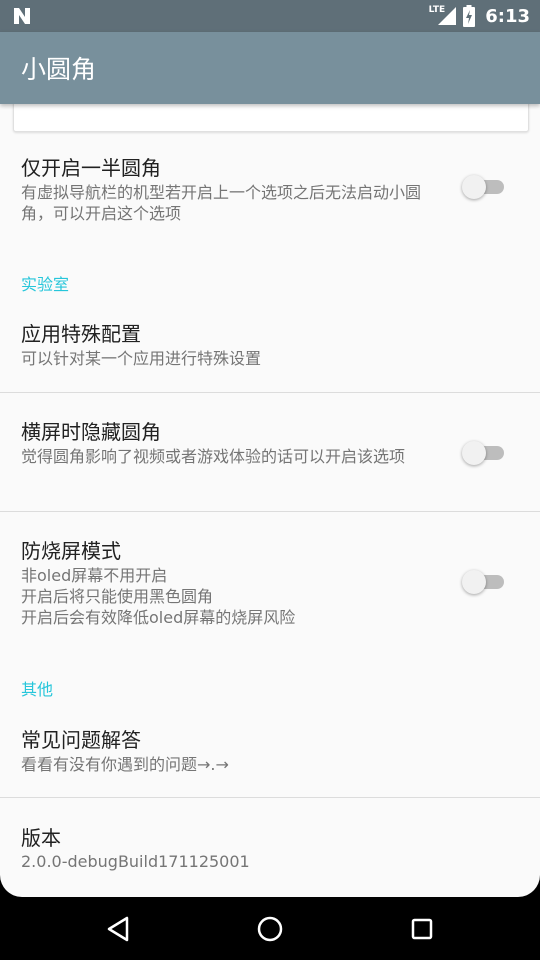 The height and width of the screenshot is (960, 540). What do you see at coordinates (270, 852) in the screenshot?
I see `setting-version: 版本 2.0.0-debugBuild171125001` at bounding box center [270, 852].